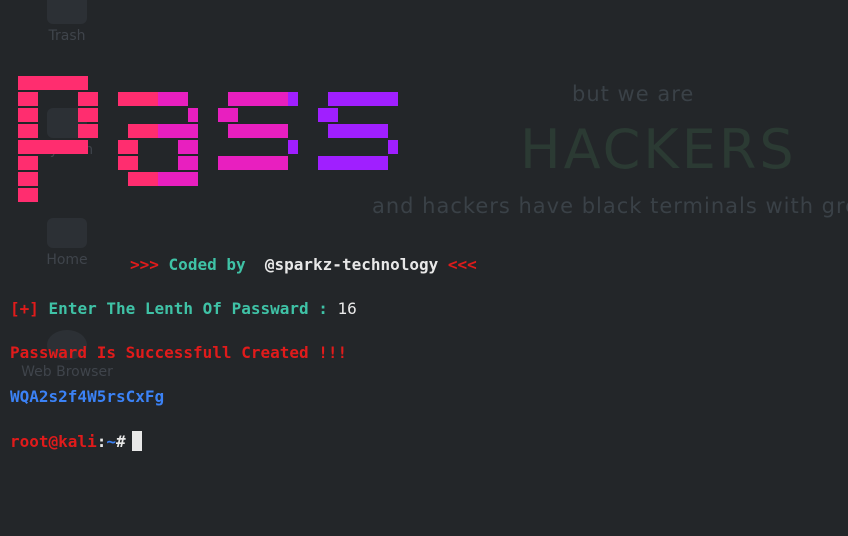 Image resolution: width=848 pixels, height=536 pixels. I want to click on prompt-marker: [+], so click(24, 308).